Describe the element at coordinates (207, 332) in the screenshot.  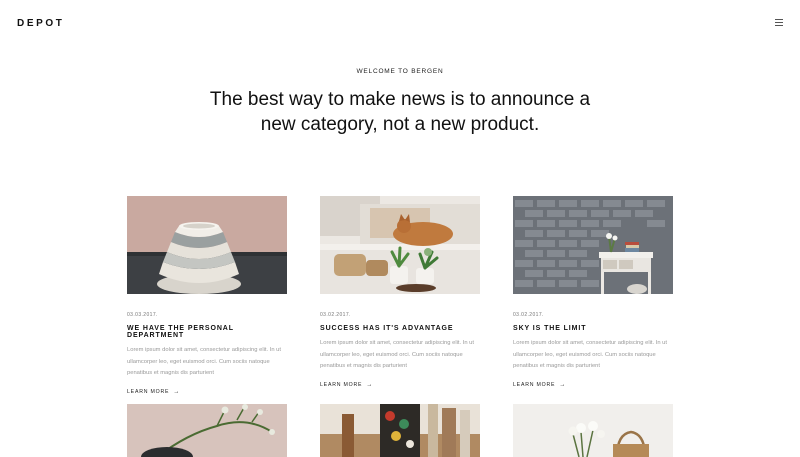
I see `post-title: WE HAVE THE PERSONAL DEPARTMENT` at that location.